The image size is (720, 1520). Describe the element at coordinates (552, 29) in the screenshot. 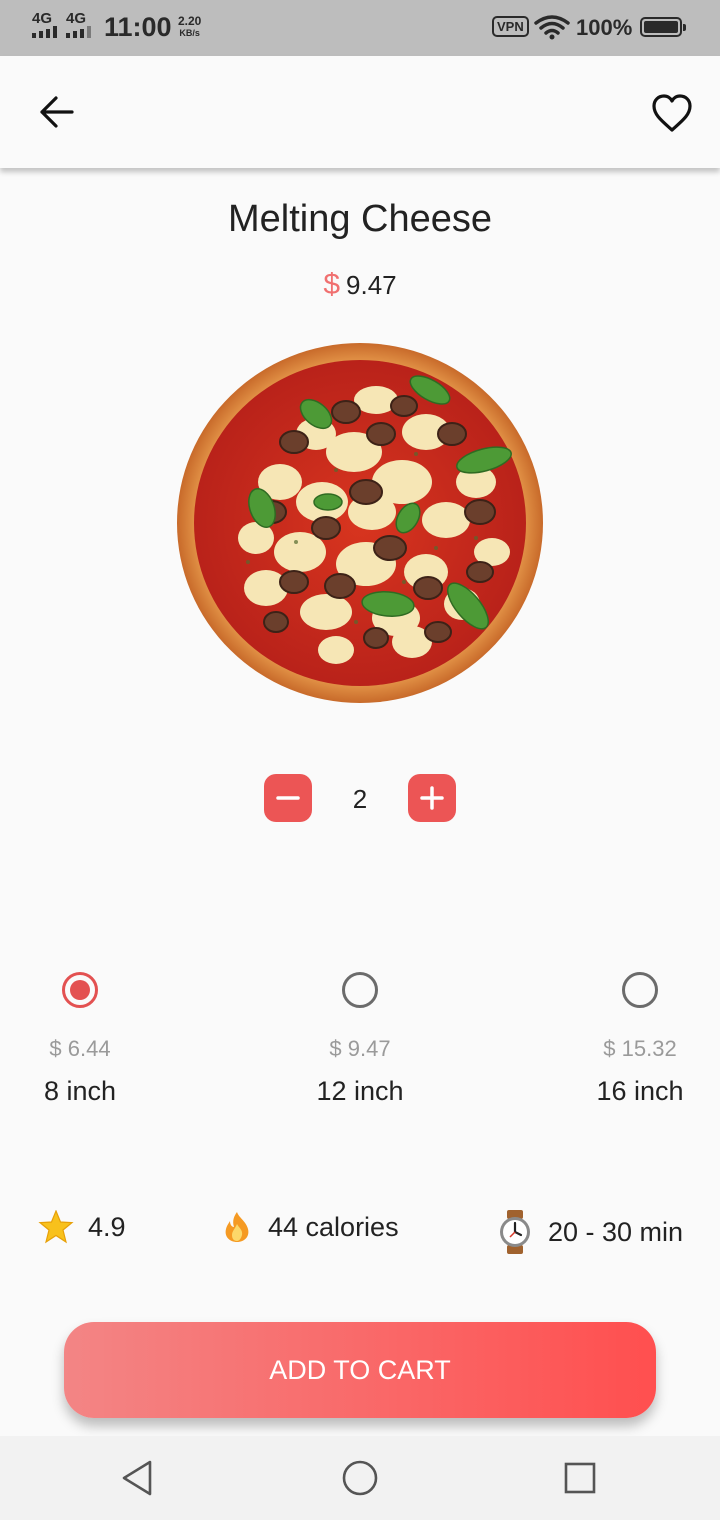

I see `wifi-icon` at that location.